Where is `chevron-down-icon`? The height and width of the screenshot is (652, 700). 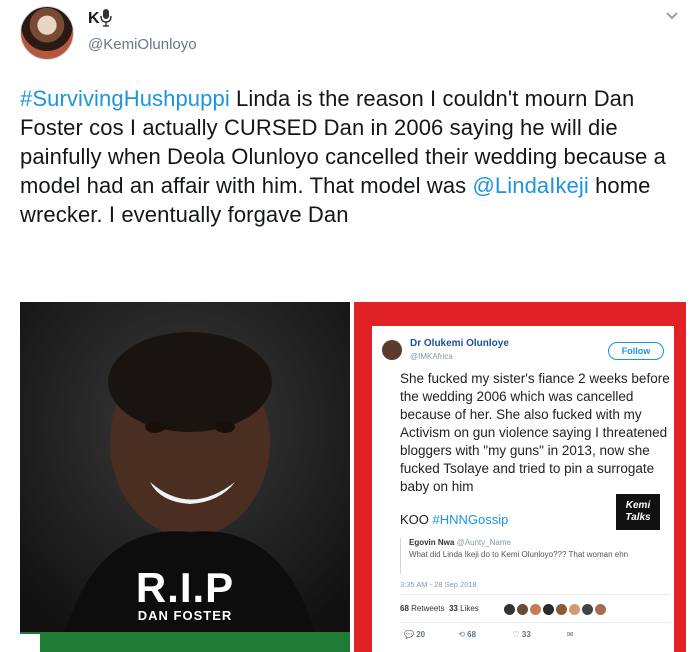
chevron-down-icon is located at coordinates (672, 16).